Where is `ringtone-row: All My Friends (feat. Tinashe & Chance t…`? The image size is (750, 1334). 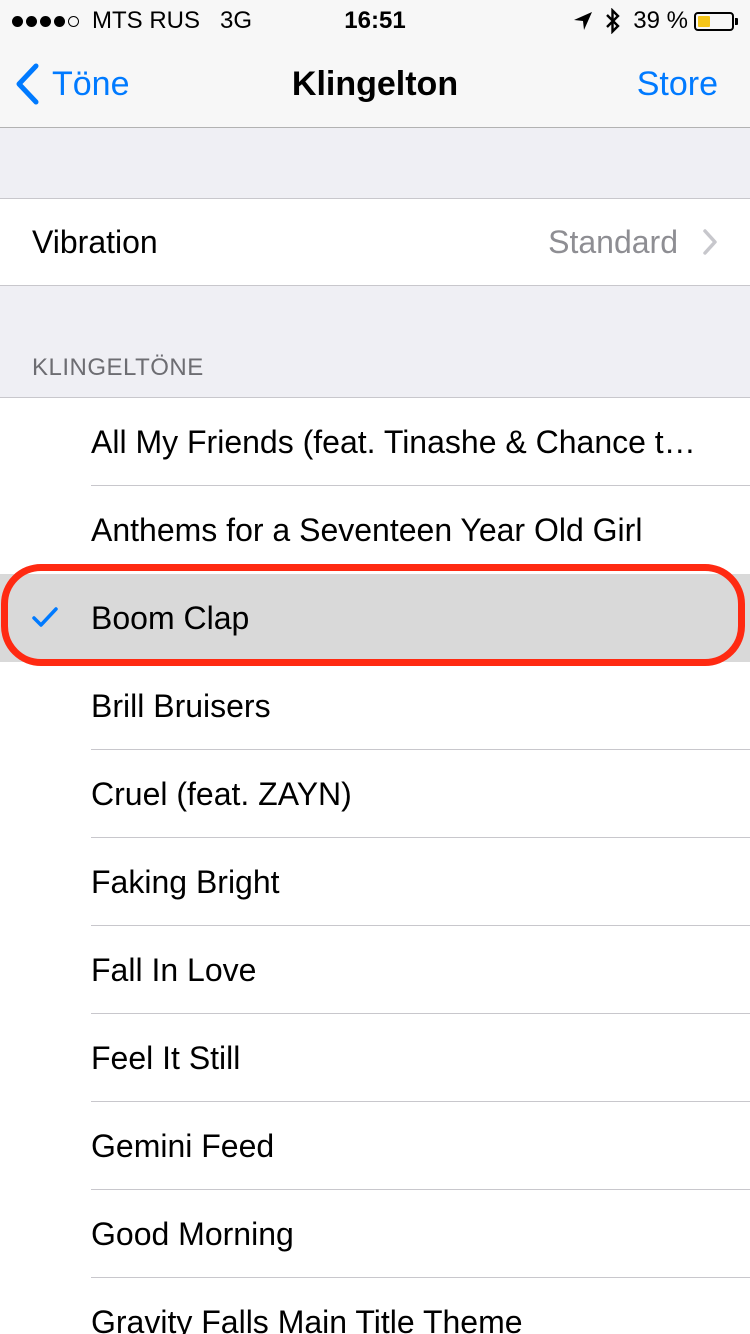
ringtone-row: All My Friends (feat. Tinashe & Chance t… is located at coordinates (375, 442).